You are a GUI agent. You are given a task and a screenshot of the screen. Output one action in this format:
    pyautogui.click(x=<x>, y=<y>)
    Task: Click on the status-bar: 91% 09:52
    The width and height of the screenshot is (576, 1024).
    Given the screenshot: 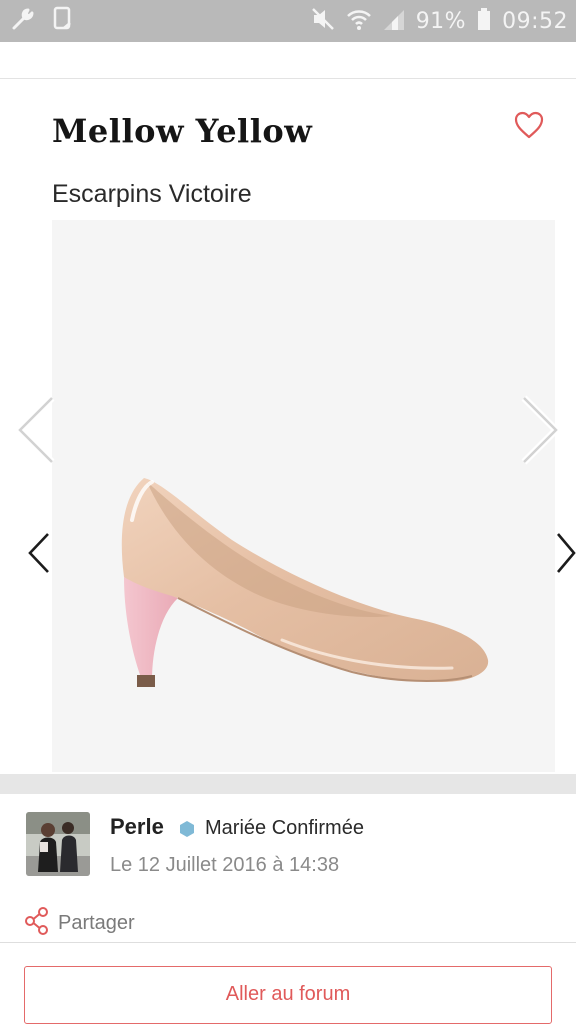 What is the action you would take?
    pyautogui.click(x=288, y=21)
    